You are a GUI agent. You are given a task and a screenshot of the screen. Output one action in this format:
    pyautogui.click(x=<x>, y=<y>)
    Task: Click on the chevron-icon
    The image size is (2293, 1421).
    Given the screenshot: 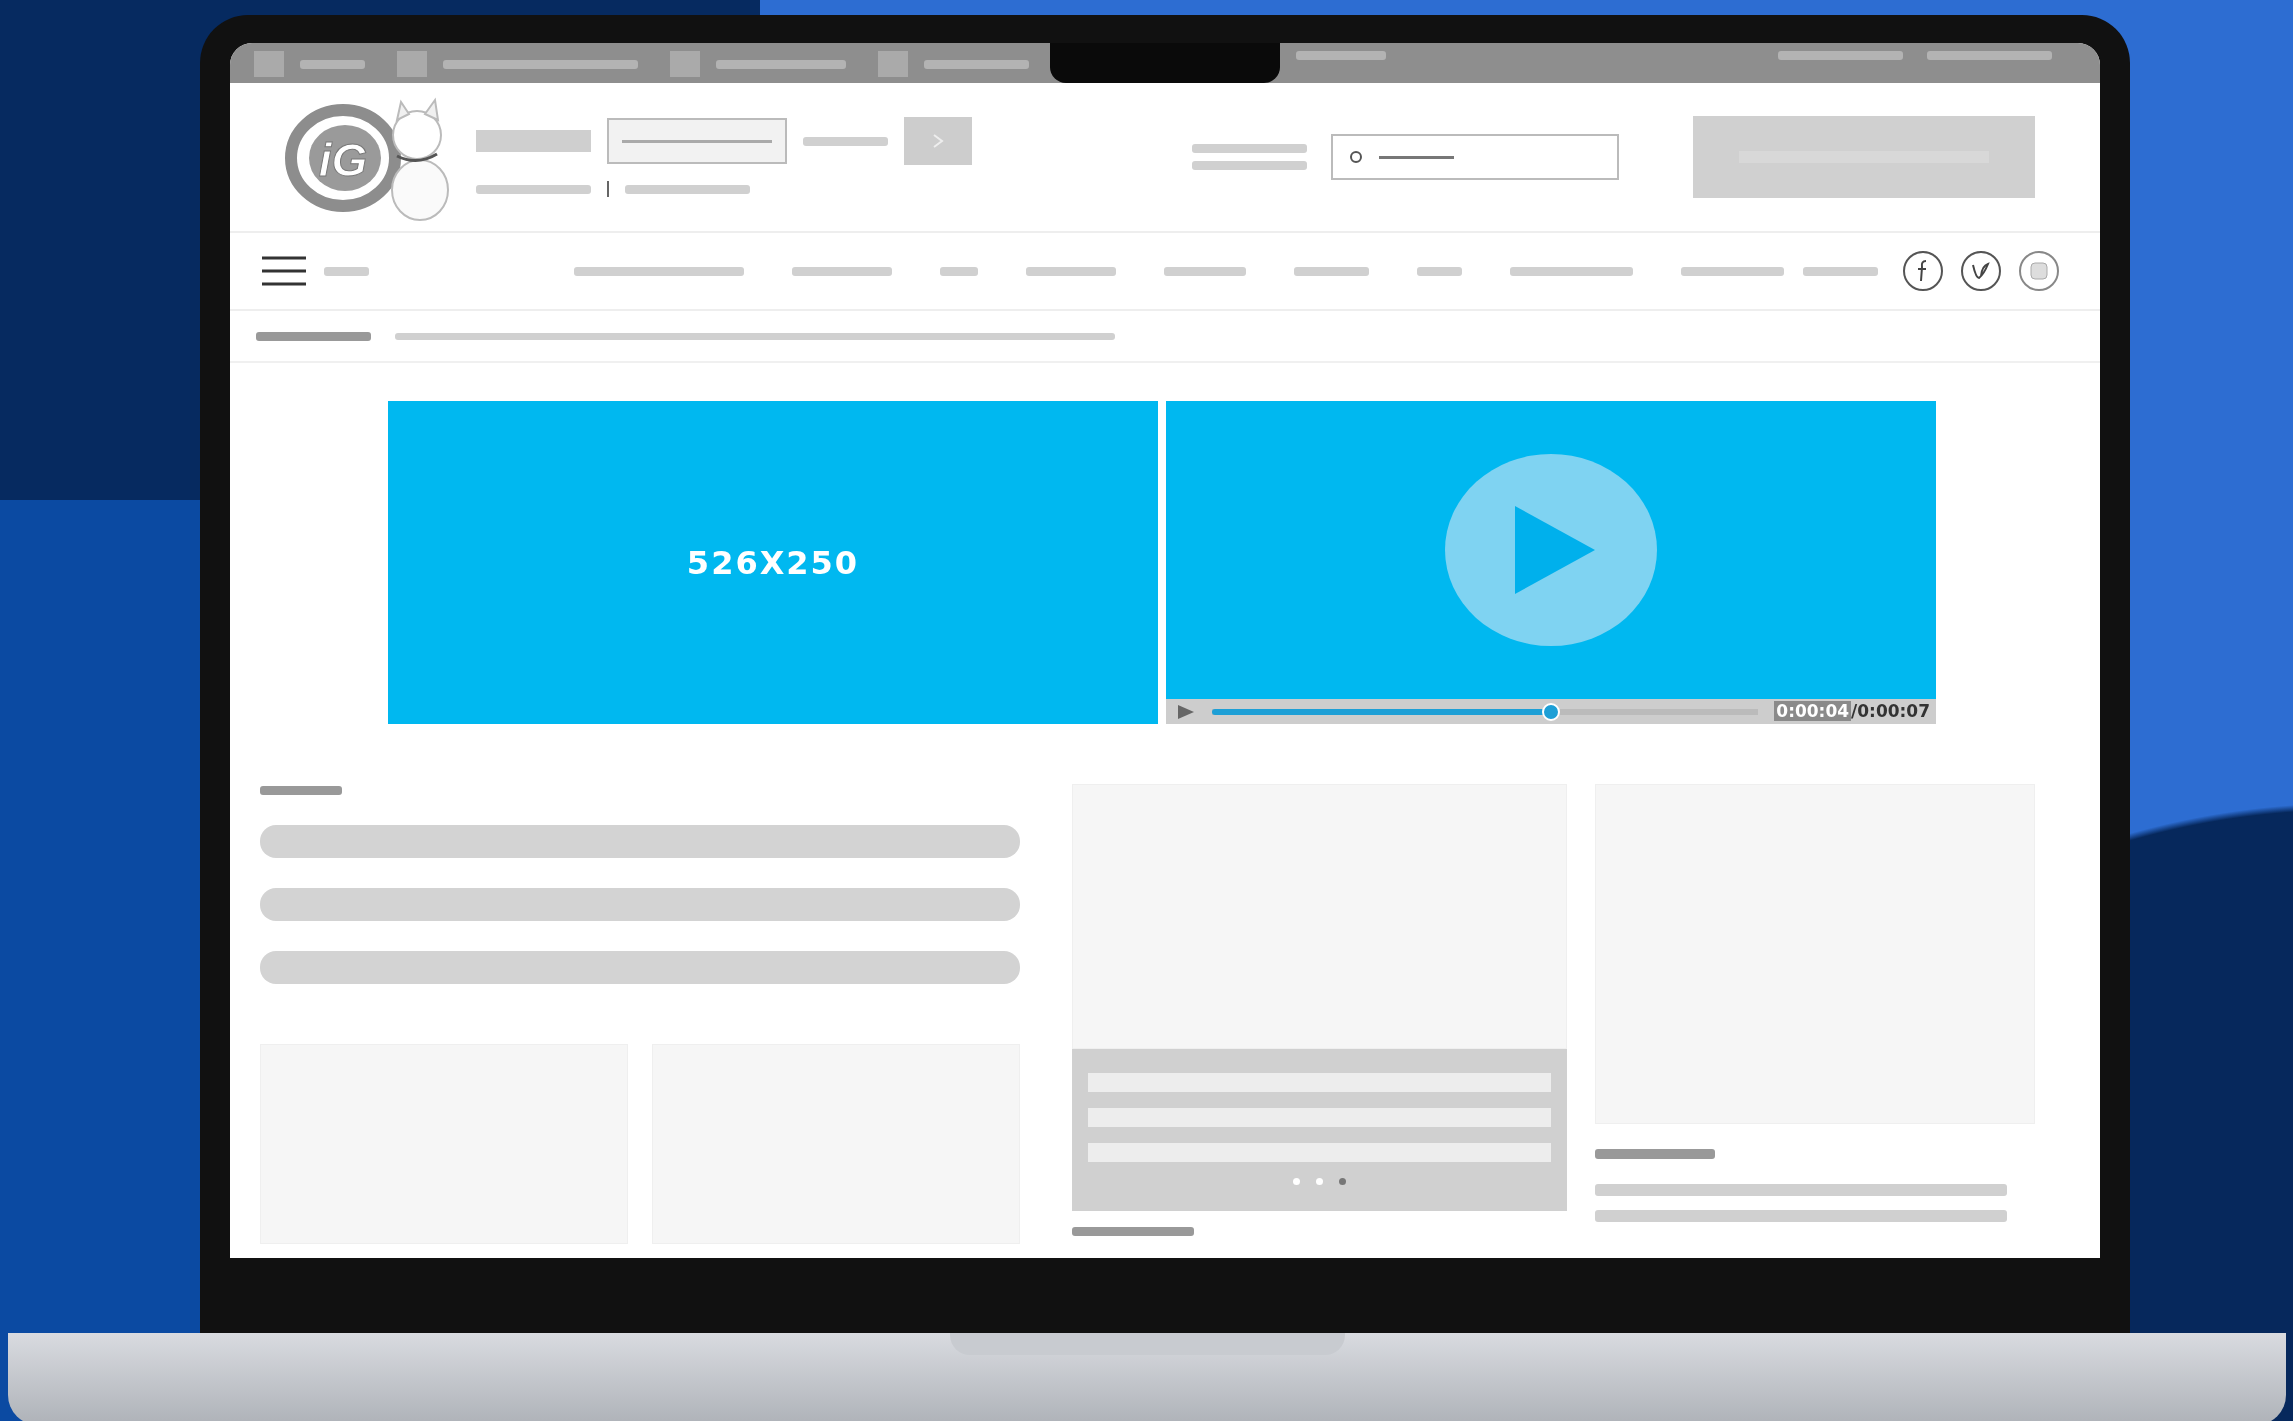 What is the action you would take?
    pyautogui.click(x=938, y=141)
    